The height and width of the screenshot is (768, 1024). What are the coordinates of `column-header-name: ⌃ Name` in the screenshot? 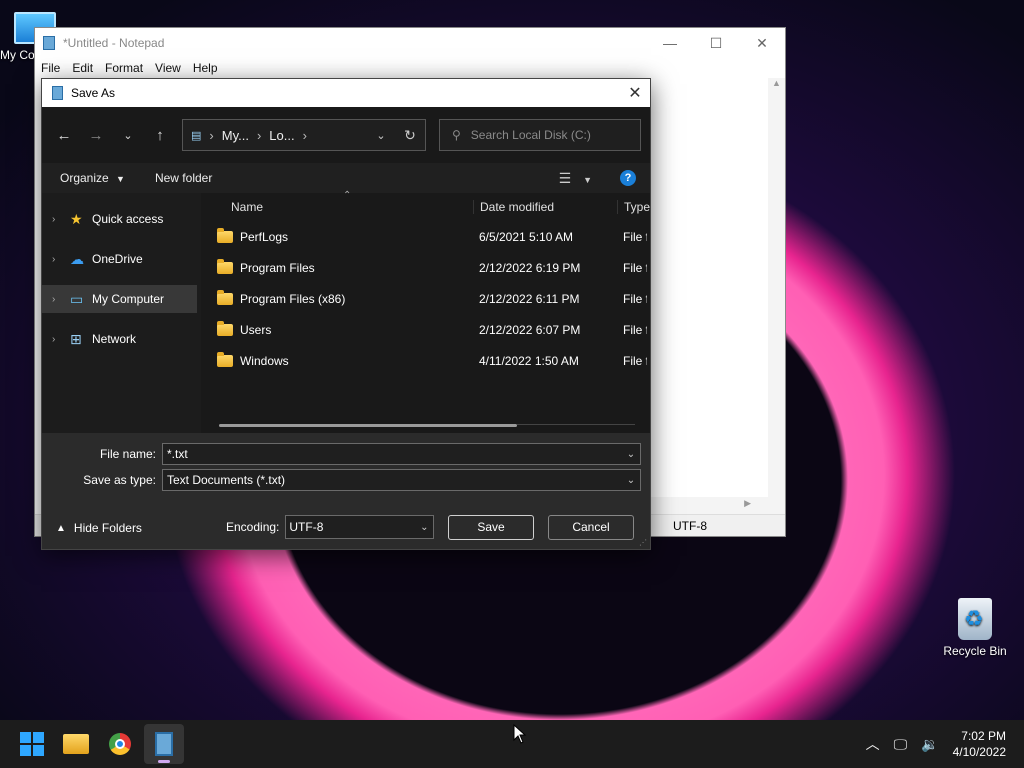 It's located at (337, 202).